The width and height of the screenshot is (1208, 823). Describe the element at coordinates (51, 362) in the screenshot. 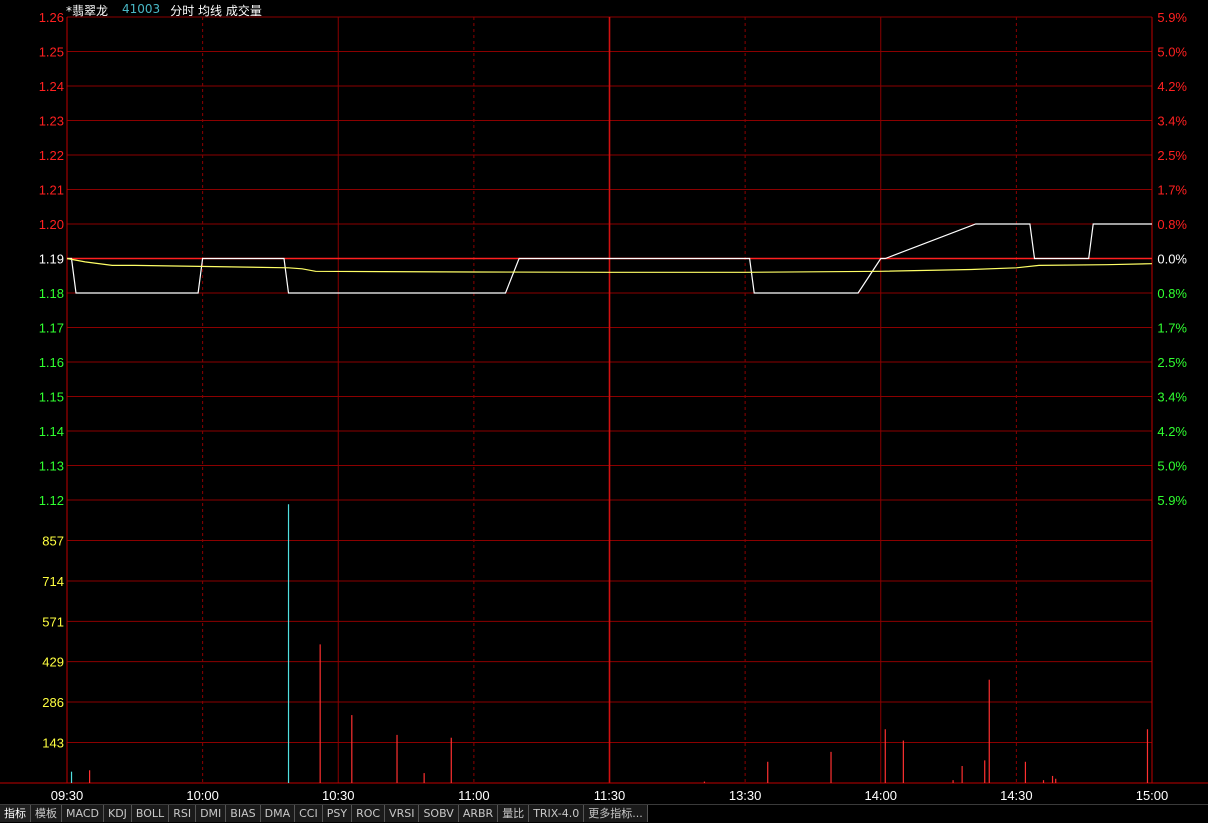

I see `price-tick-label: 1.16` at that location.